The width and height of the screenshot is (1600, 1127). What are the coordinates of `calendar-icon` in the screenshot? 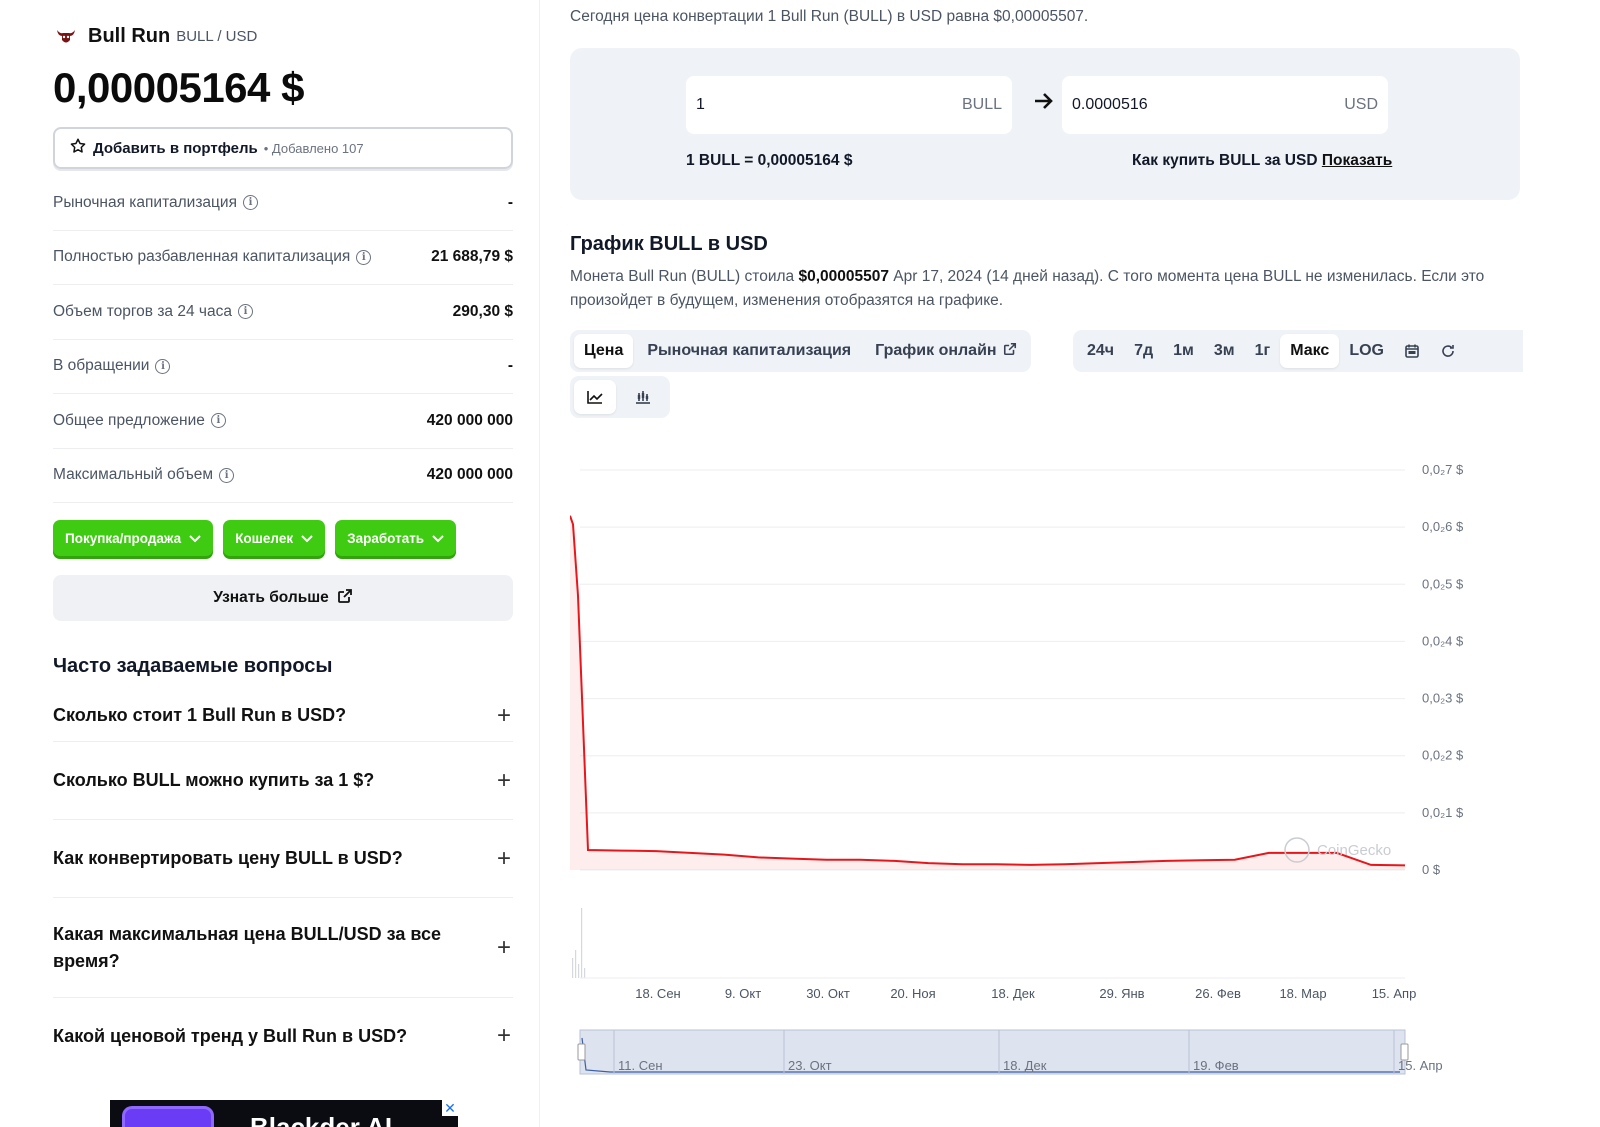 It's located at (1412, 351).